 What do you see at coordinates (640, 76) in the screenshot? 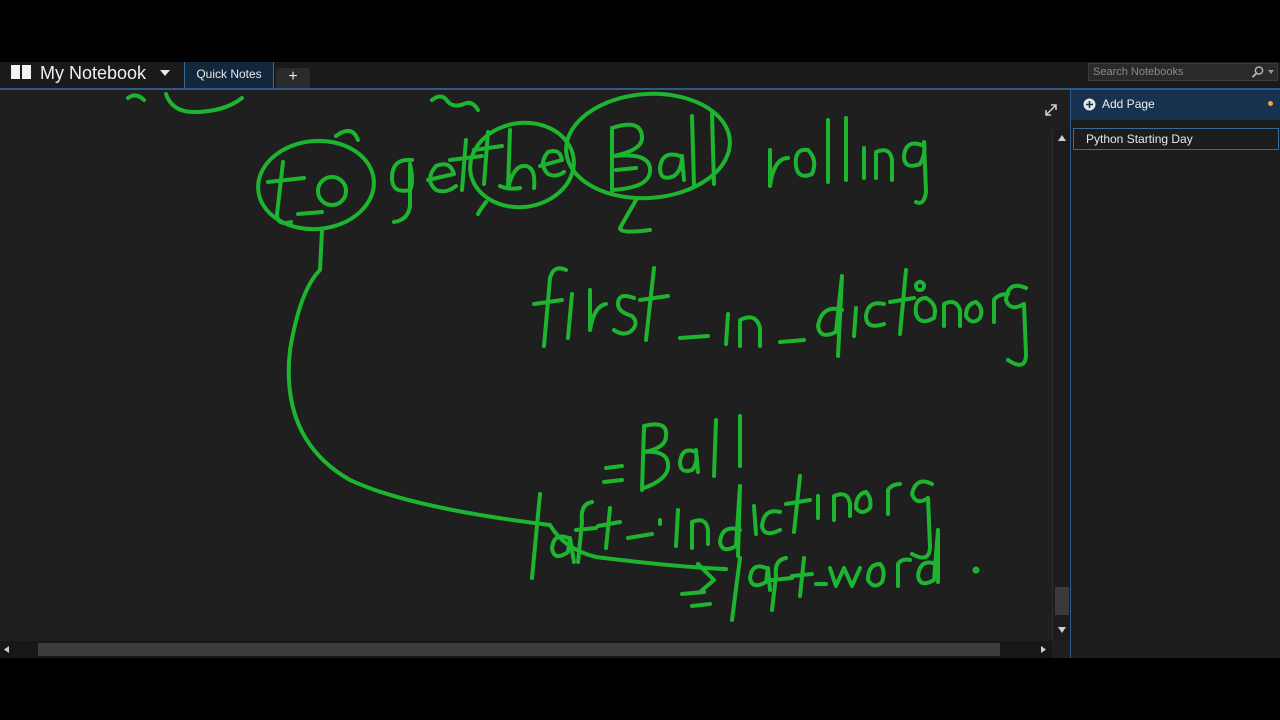
I see `top-bar: My Notebook Quick Notes +` at bounding box center [640, 76].